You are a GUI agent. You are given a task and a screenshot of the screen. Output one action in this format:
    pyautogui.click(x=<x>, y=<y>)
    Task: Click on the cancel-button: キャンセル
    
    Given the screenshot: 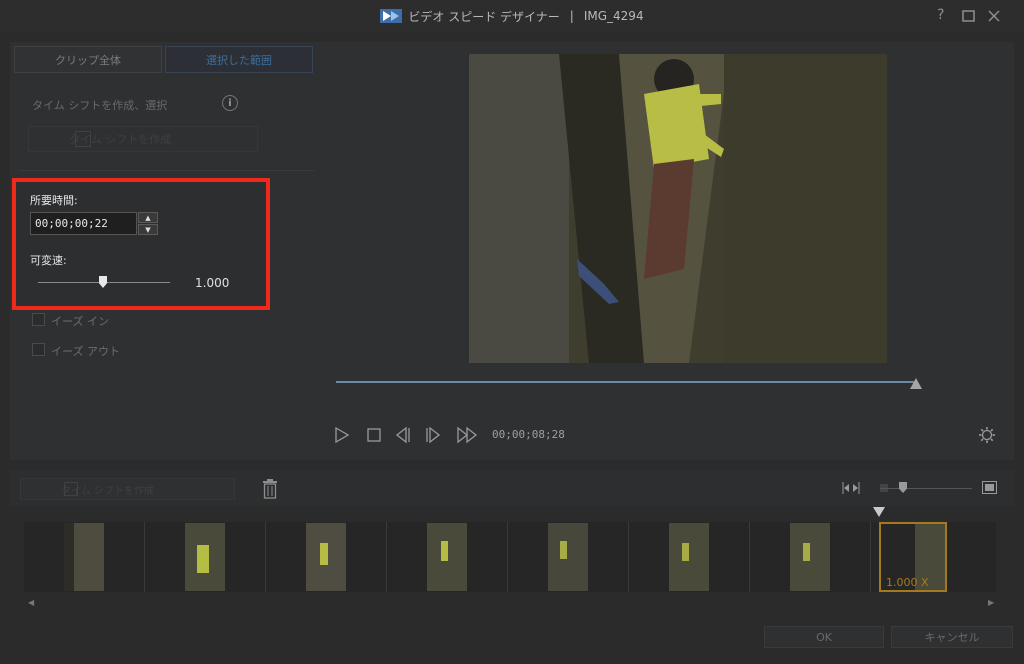 What is the action you would take?
    pyautogui.click(x=952, y=637)
    